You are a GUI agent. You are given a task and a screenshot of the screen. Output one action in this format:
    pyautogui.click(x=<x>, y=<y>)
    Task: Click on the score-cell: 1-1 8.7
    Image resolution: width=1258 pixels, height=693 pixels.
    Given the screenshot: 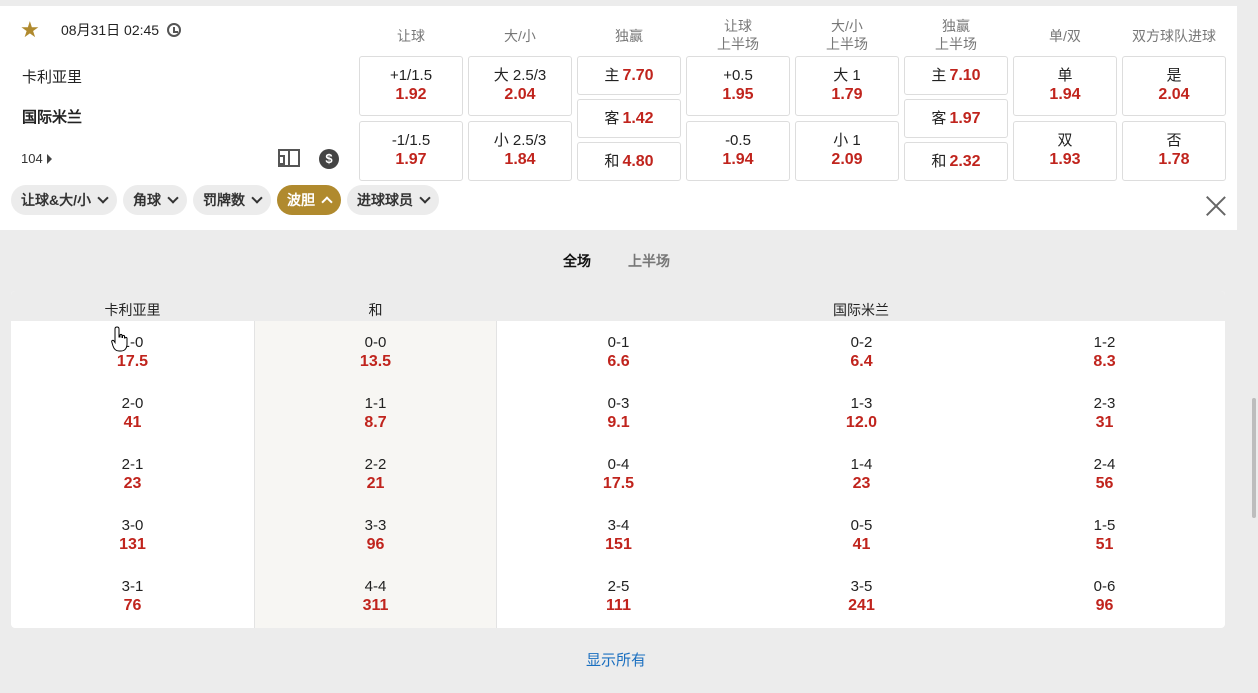 What is the action you would take?
    pyautogui.click(x=375, y=413)
    